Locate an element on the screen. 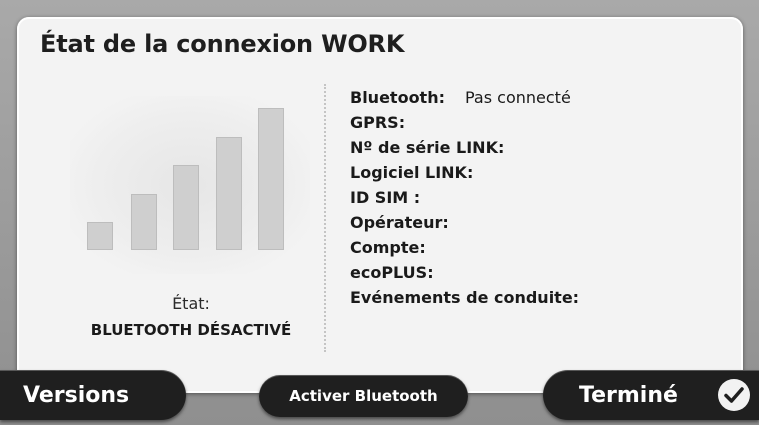  info-row-link-serial: Nº de série LINK: is located at coordinates (464, 150).